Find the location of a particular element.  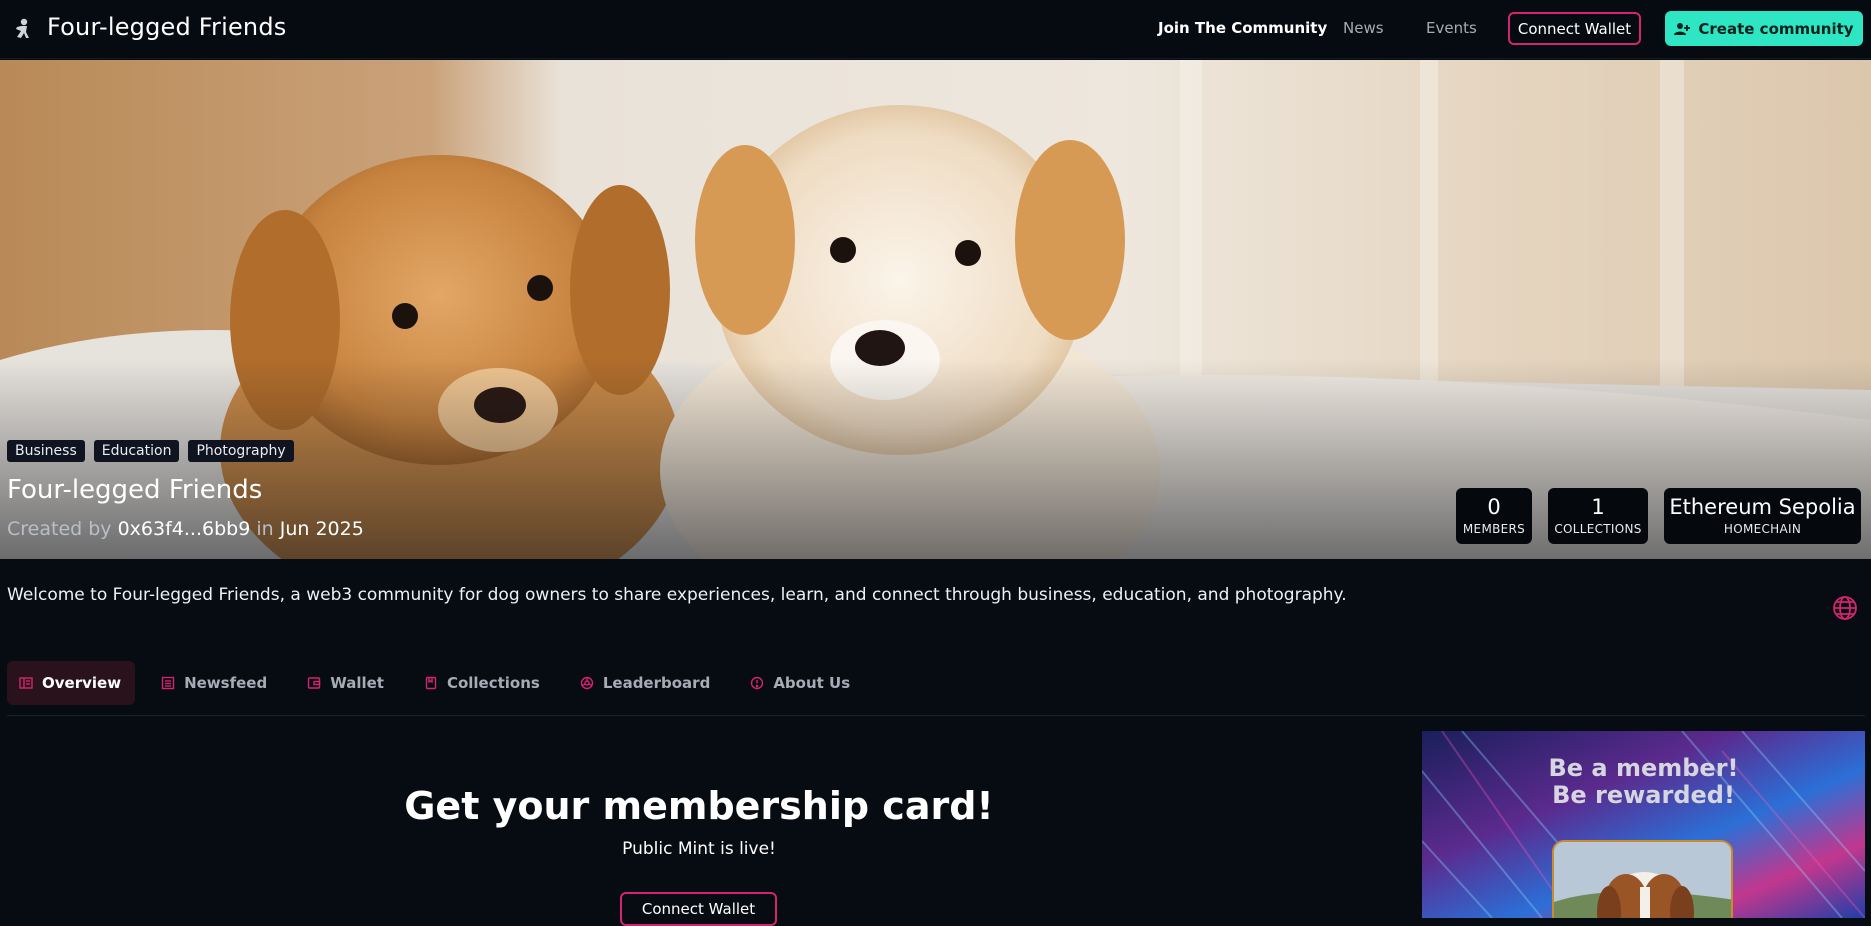

tag-photography: Photography is located at coordinates (241, 451).